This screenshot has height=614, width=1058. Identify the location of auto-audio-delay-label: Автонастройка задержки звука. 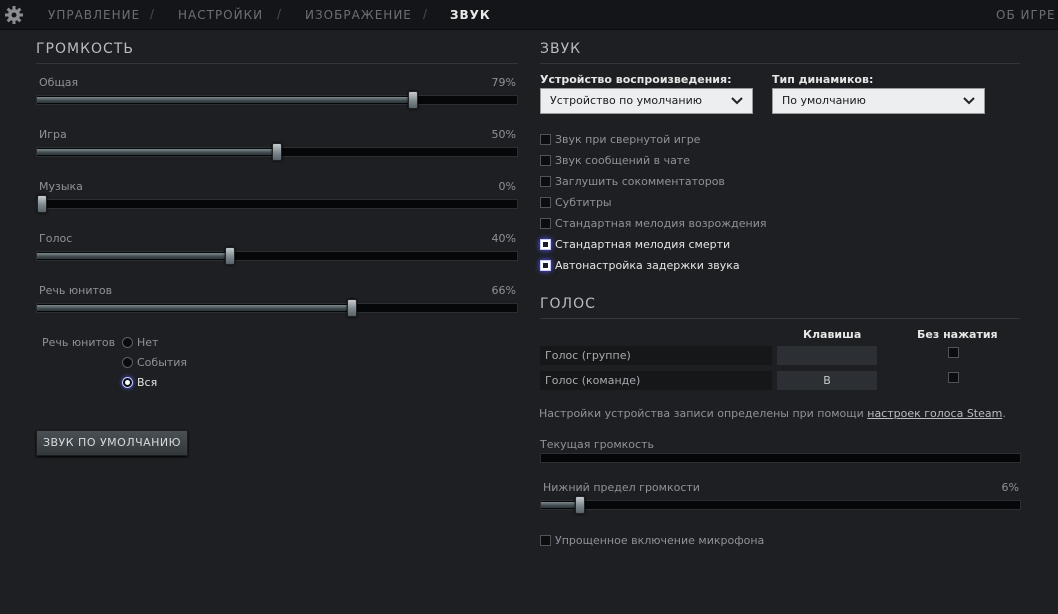
(647, 265).